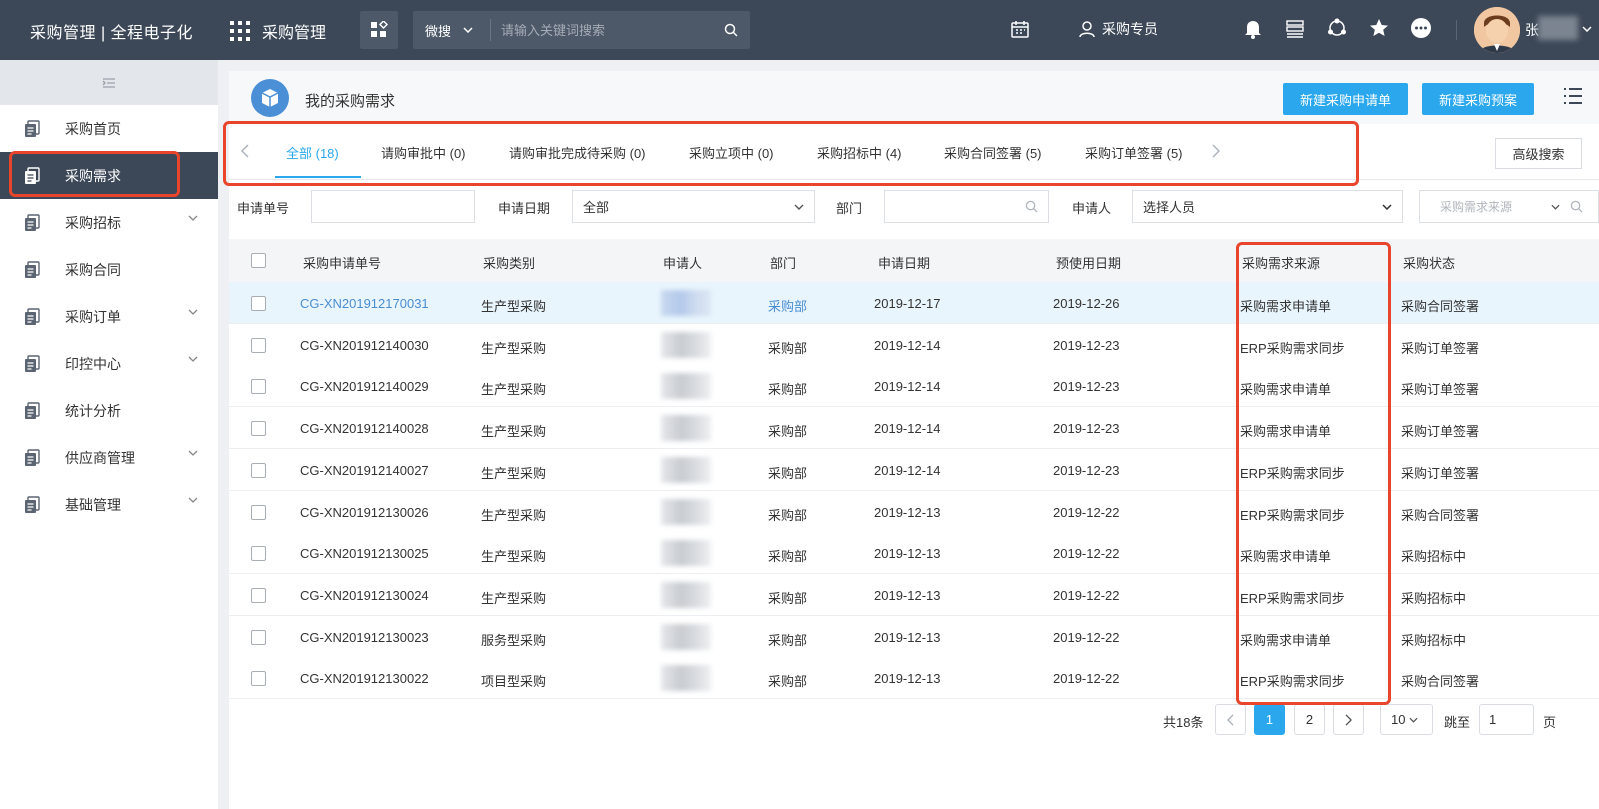 The width and height of the screenshot is (1599, 809). I want to click on cell-source: 采购需求申请单, so click(1286, 306).